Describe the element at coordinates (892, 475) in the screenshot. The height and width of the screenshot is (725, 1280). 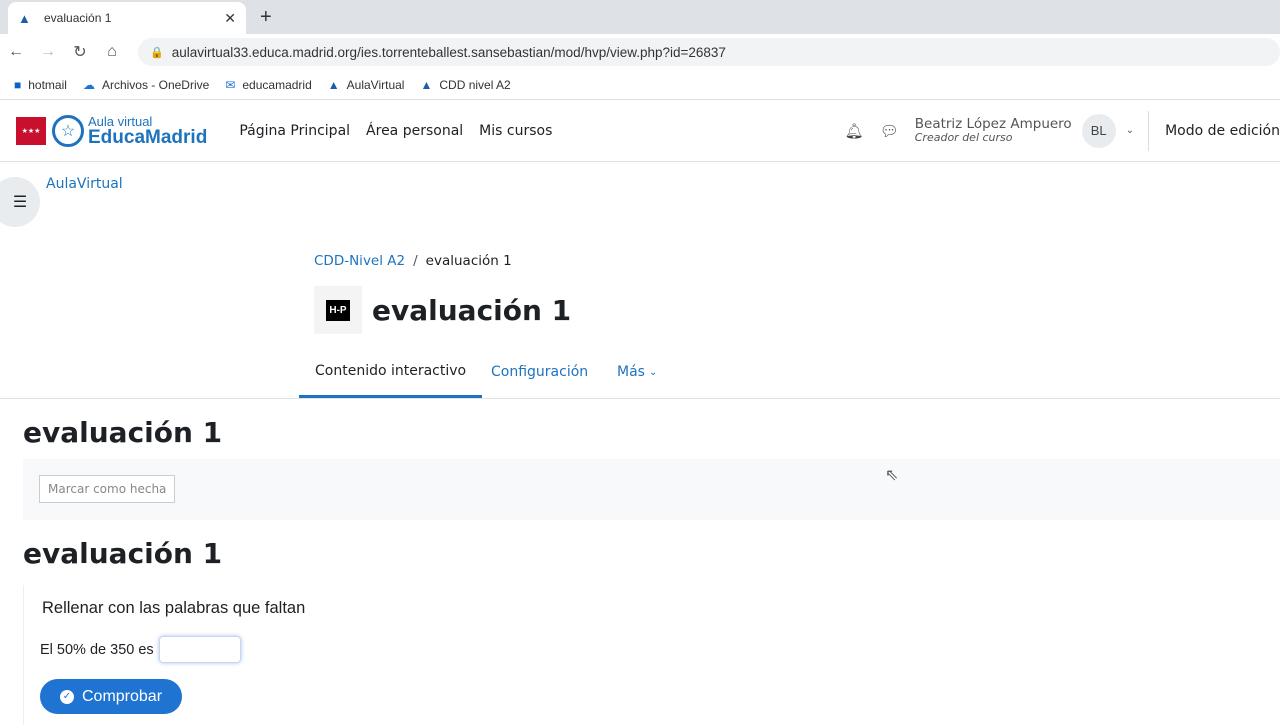
I see `mouse-cursor-icon: ⇖` at that location.